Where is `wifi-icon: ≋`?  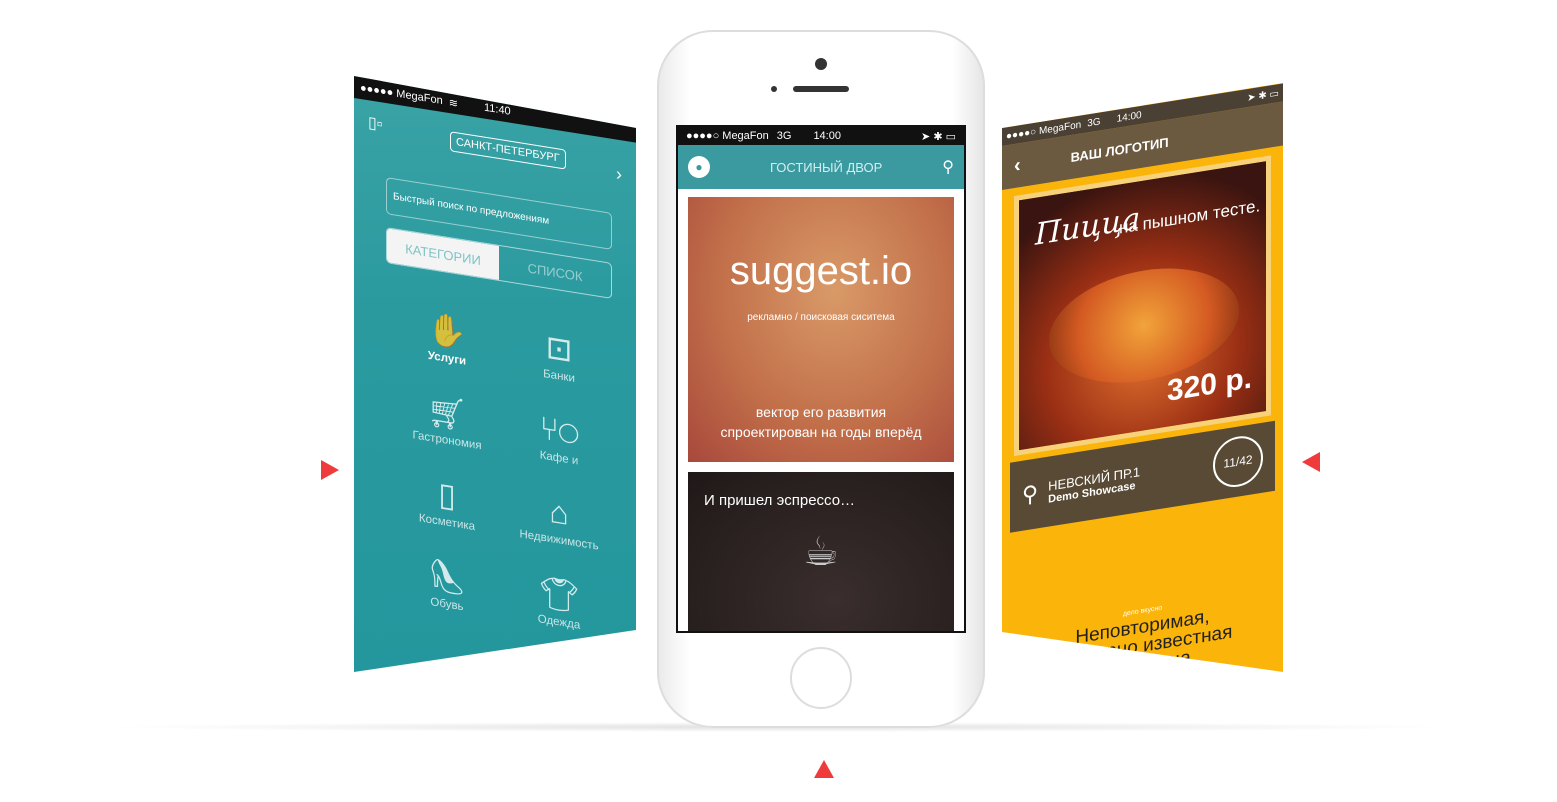
wifi-icon: ≋ is located at coordinates (453, 103).